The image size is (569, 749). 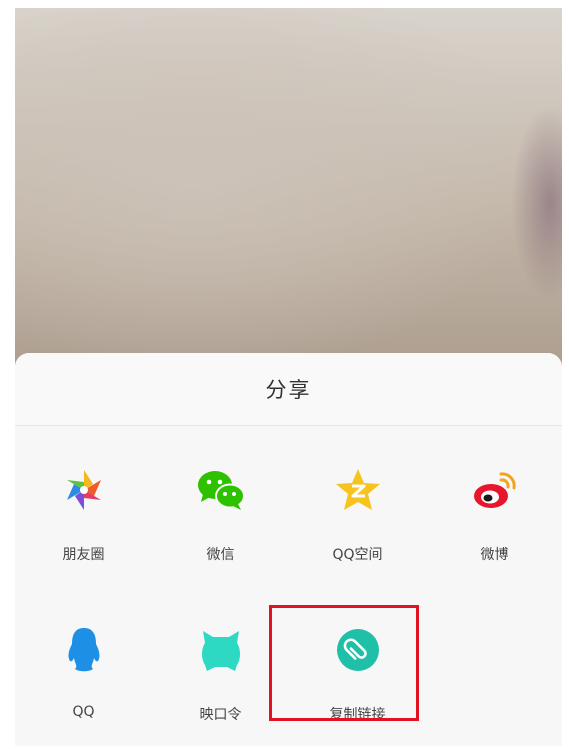 I want to click on share-option-label: 微博, so click(x=494, y=555).